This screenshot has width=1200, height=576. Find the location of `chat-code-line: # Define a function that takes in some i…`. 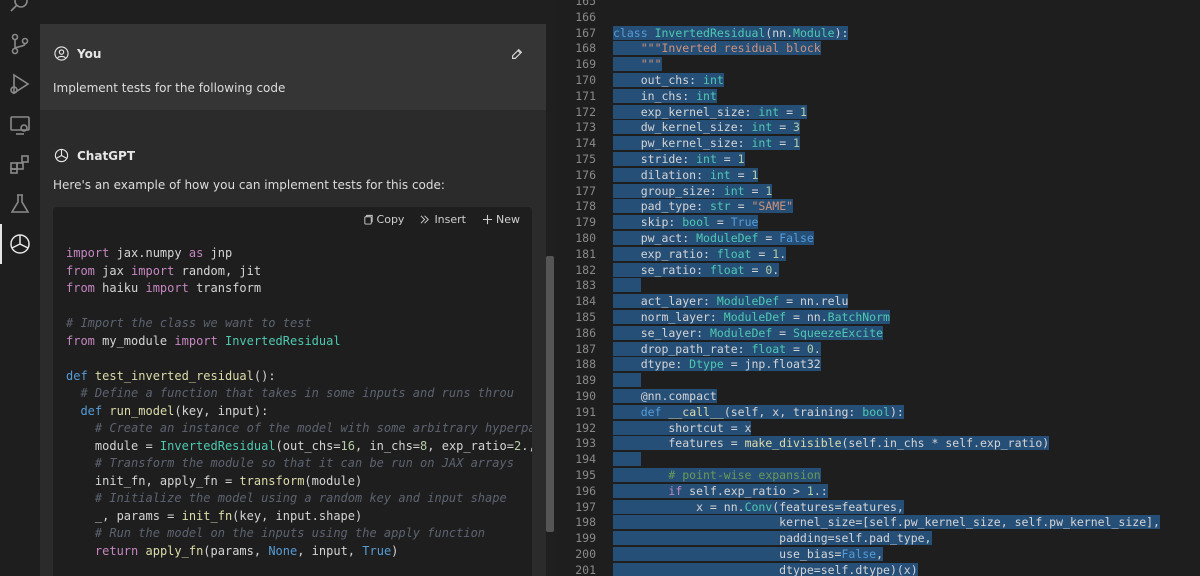

chat-code-line: # Define a function that takes in some i… is located at coordinates (297, 393).